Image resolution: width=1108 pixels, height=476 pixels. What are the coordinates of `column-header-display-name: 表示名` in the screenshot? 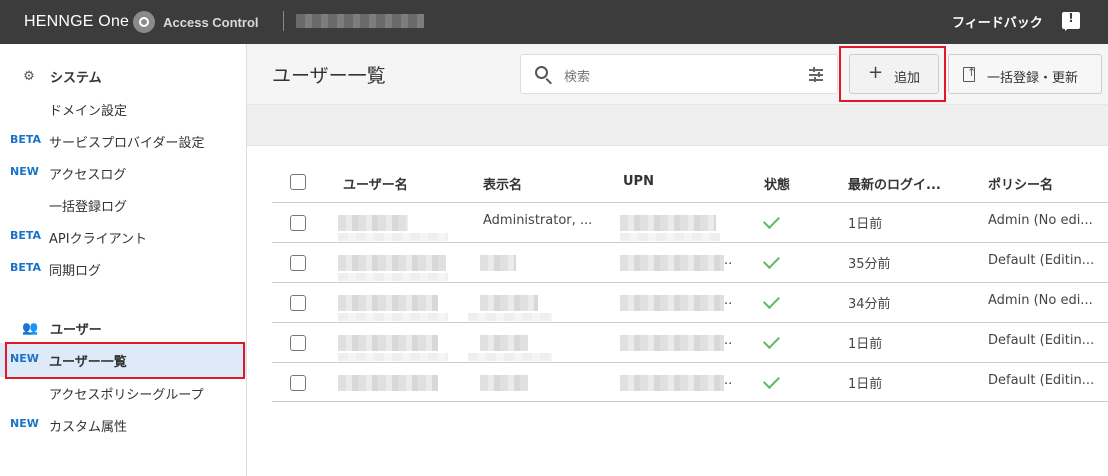 It's located at (502, 183).